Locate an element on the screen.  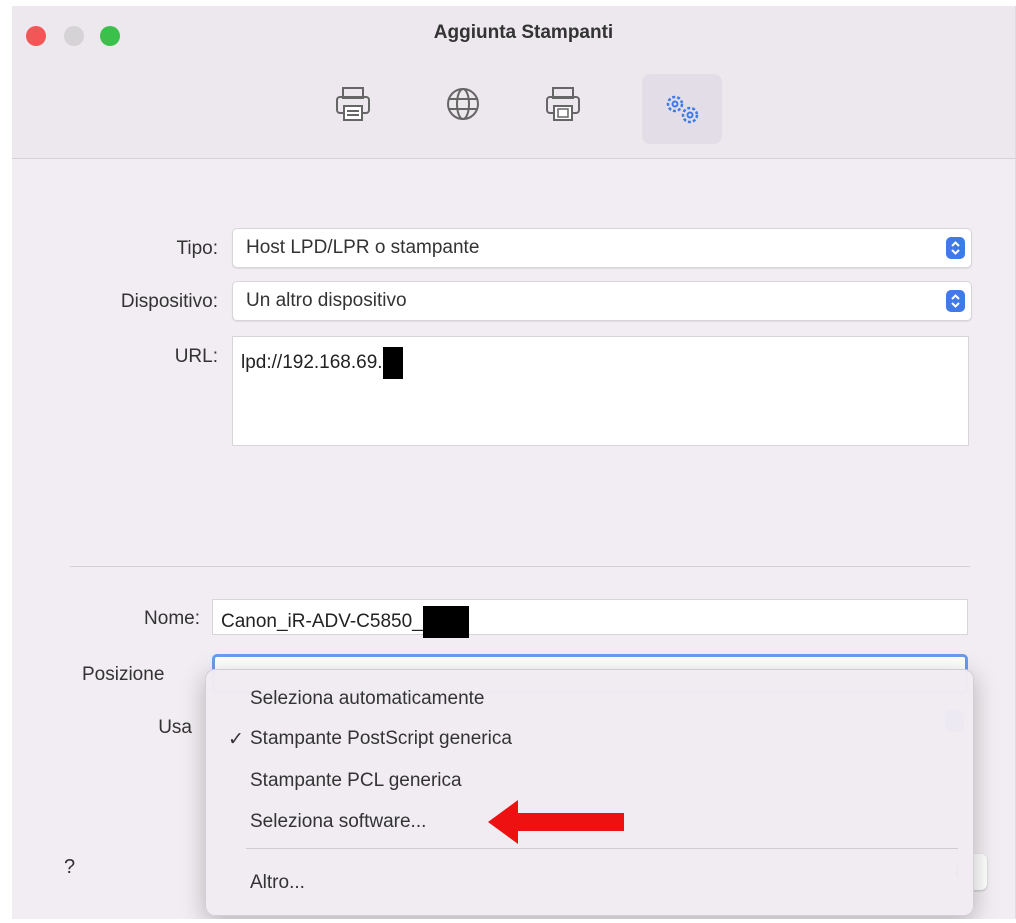
red-arrow-annotation-icon is located at coordinates (556, 822).